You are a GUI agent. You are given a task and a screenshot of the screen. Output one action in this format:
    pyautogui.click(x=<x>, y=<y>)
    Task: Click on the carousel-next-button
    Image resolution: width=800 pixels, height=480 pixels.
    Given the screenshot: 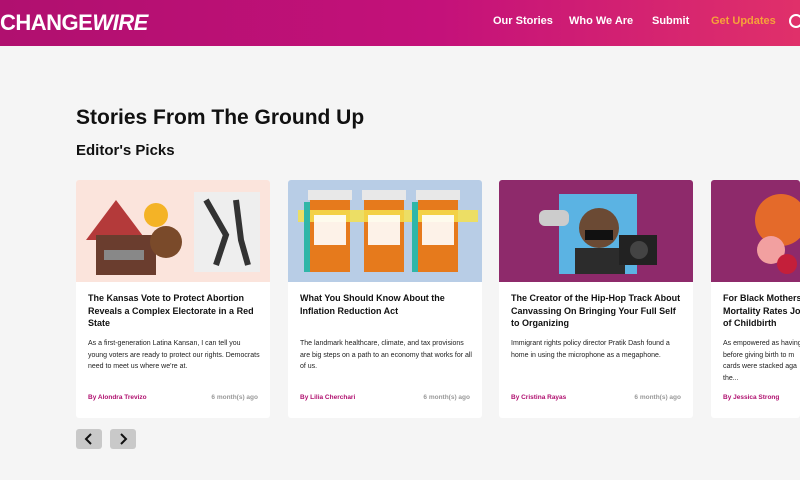 What is the action you would take?
    pyautogui.click(x=123, y=439)
    